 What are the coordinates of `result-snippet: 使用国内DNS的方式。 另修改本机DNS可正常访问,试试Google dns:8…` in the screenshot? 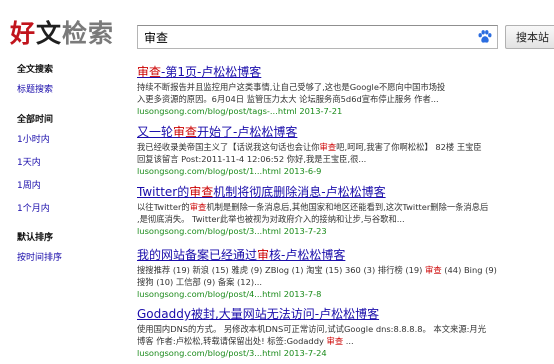 It's located at (345, 335).